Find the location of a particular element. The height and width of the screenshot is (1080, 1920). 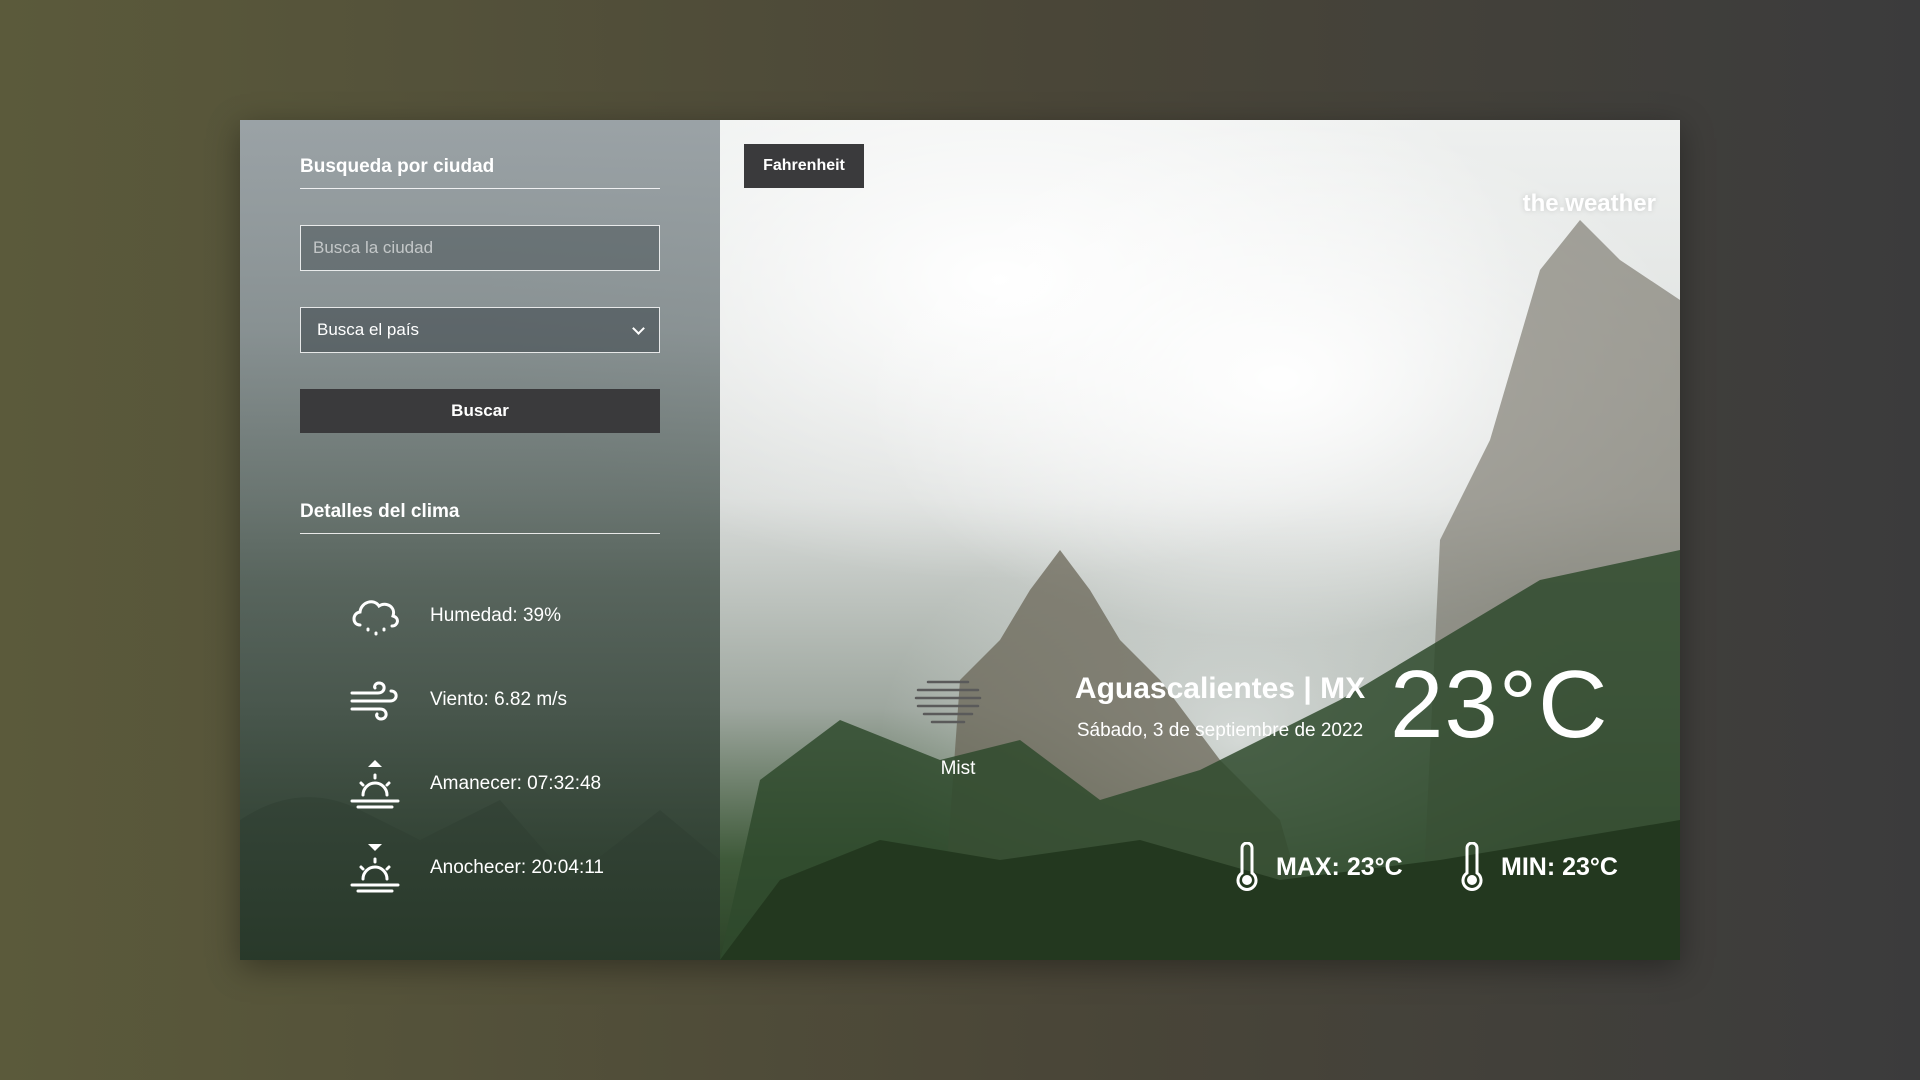

sunset-icon is located at coordinates (375, 868).